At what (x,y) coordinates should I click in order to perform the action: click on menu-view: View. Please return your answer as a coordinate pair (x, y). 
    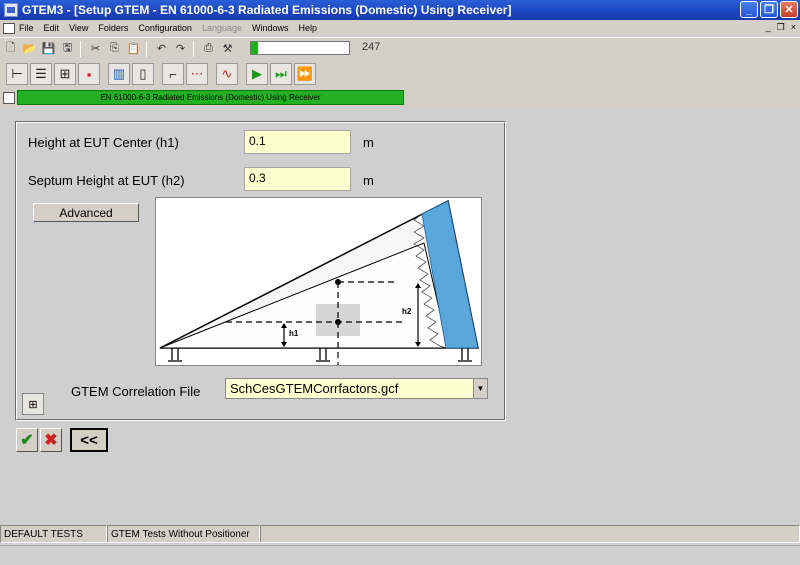
    Looking at the image, I should click on (78, 28).